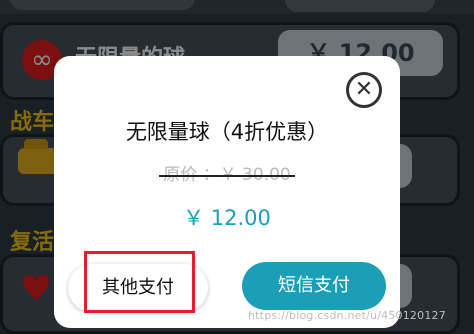 The image size is (474, 334). Describe the element at coordinates (139, 282) in the screenshot. I see `annotation-highlight-box` at that location.